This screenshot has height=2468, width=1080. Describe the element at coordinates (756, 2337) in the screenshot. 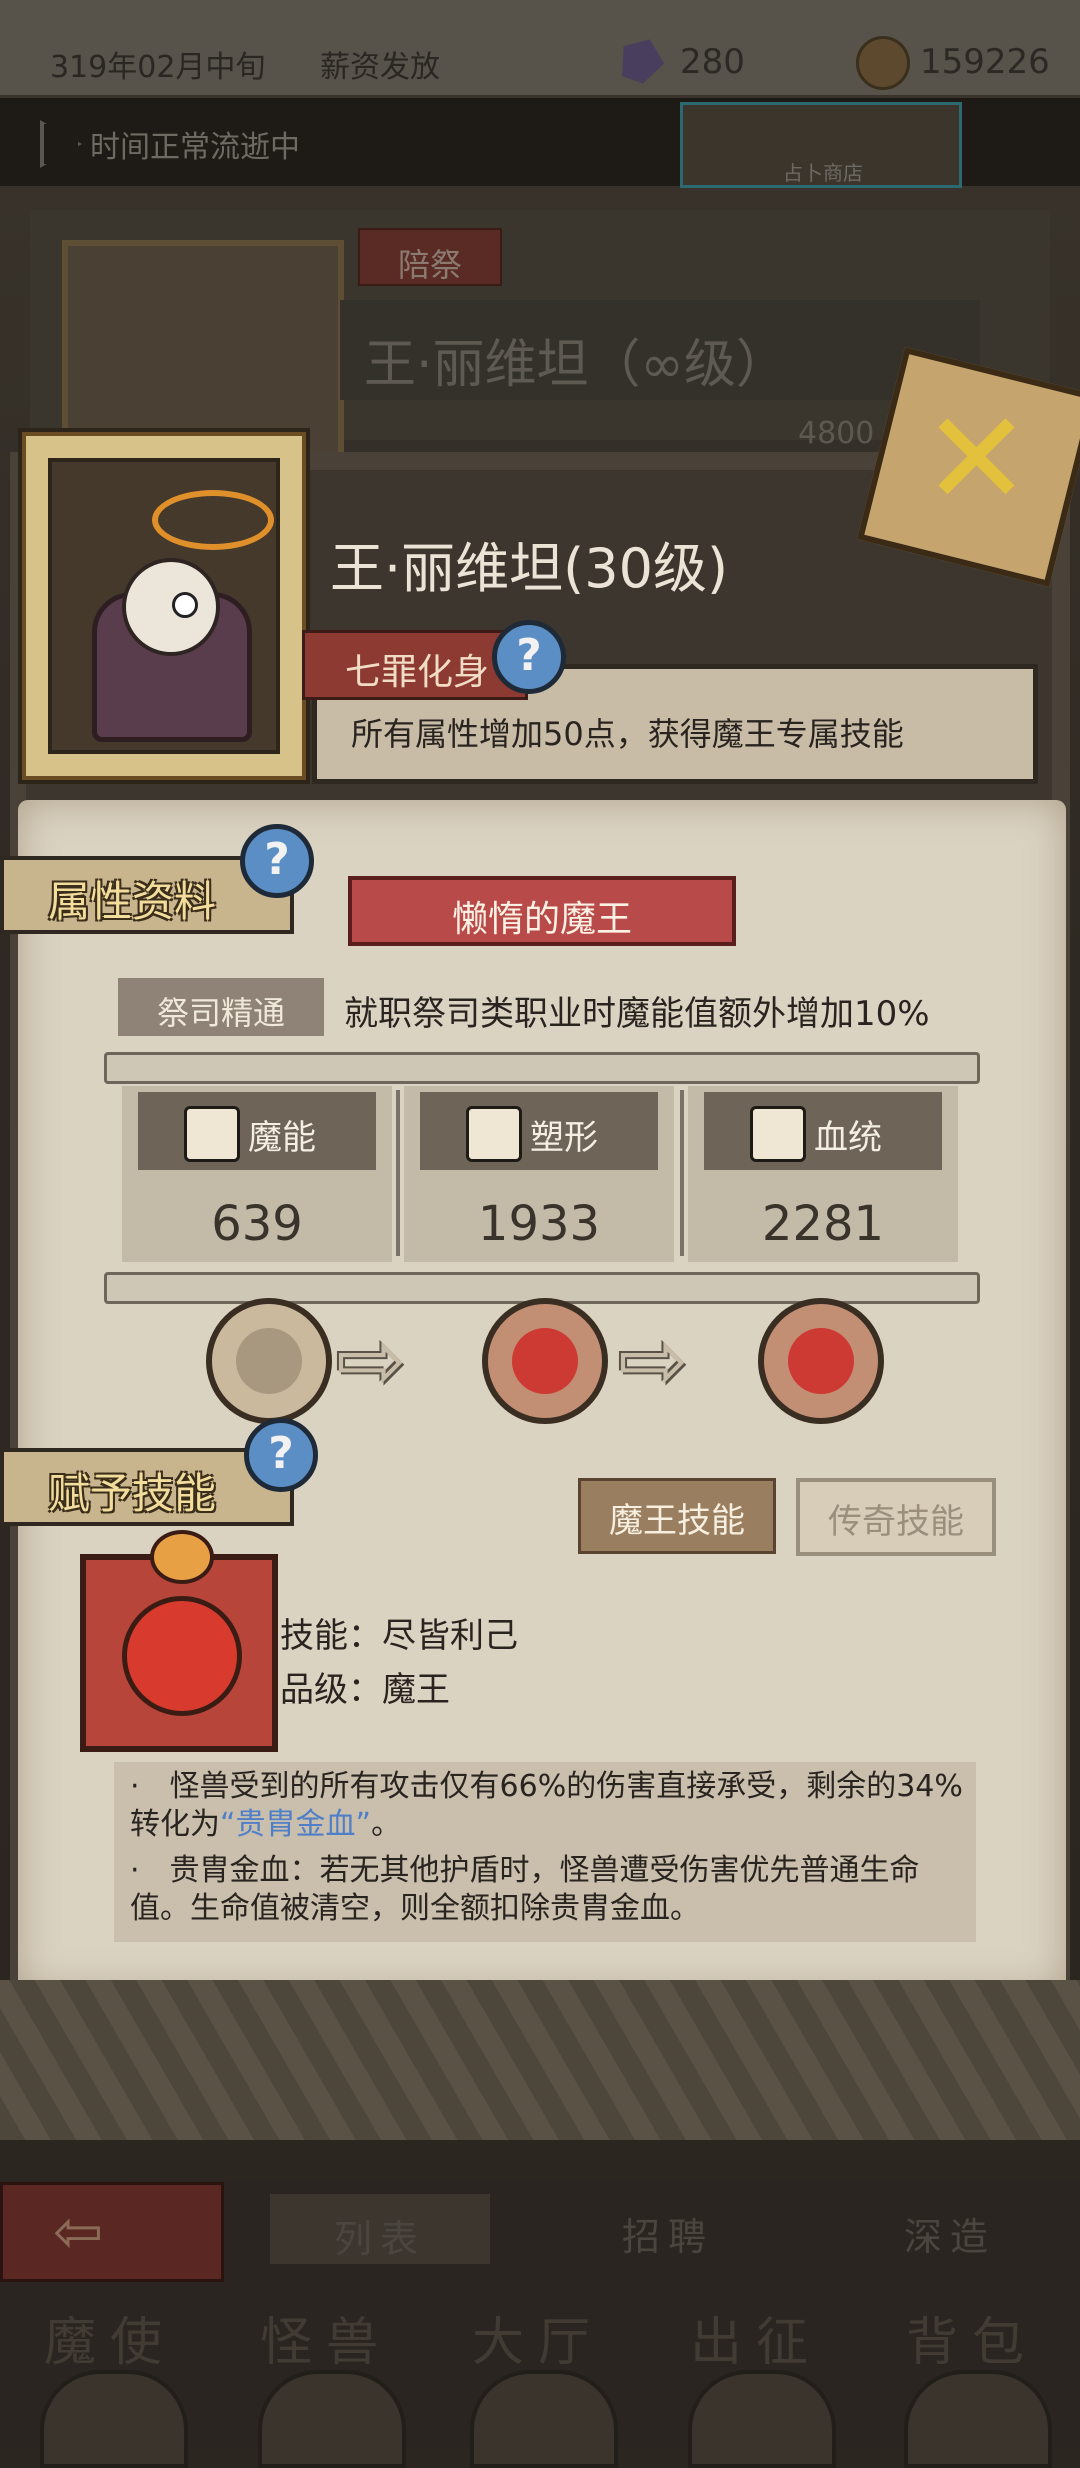

I see `menu-expedition: 出征` at that location.